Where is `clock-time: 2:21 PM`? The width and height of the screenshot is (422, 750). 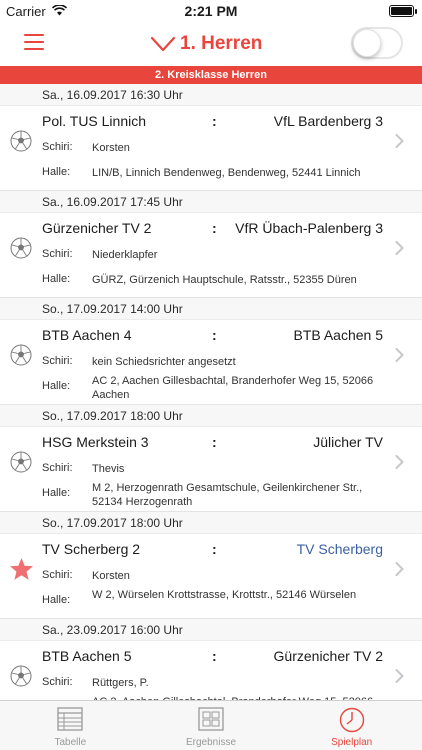 clock-time: 2:21 PM is located at coordinates (211, 11).